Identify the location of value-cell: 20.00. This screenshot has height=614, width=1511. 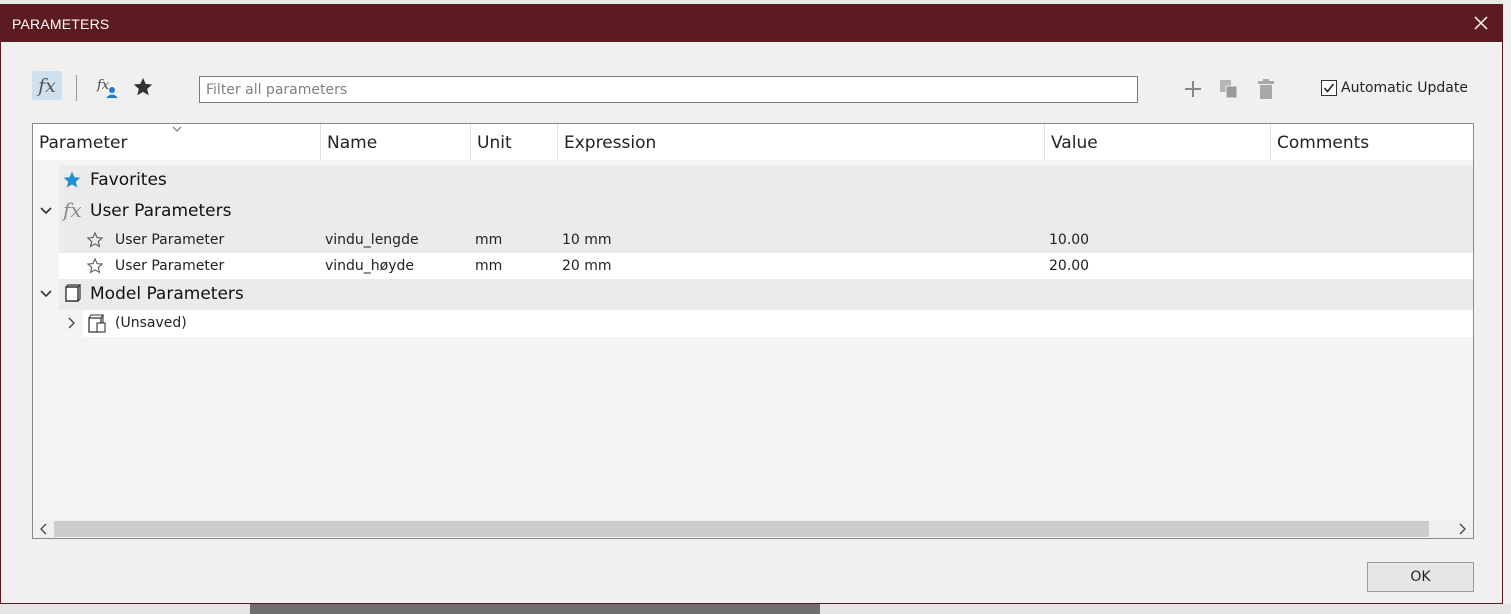
(1069, 266).